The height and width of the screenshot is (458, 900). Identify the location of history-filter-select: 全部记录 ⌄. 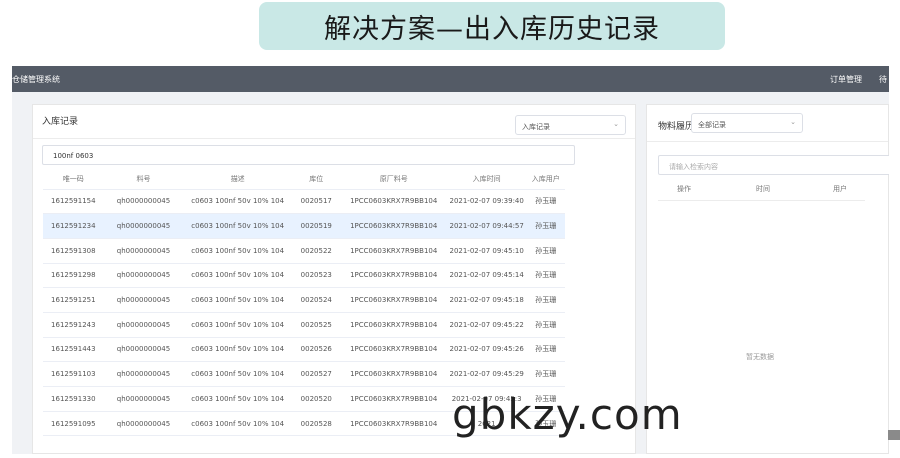
(747, 123).